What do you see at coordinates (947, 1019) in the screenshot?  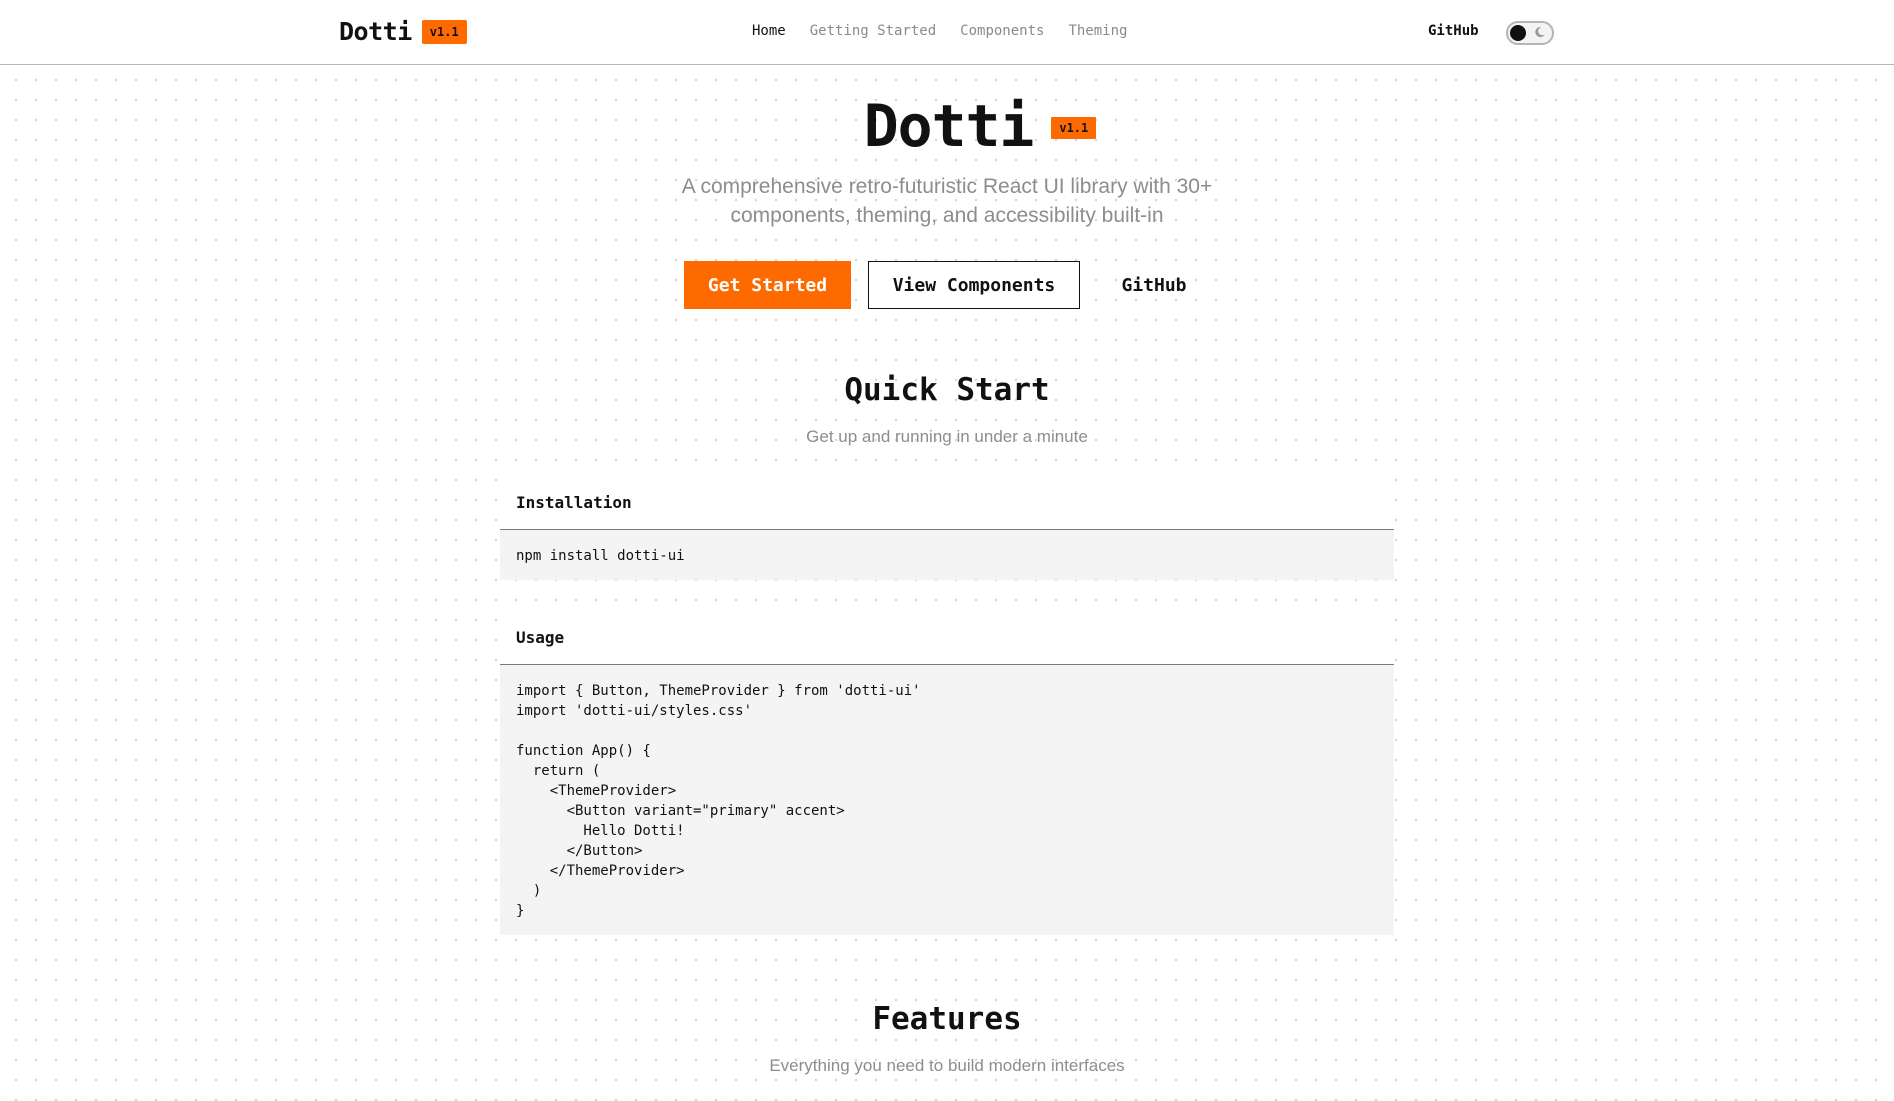 I see `features-title: Features` at bounding box center [947, 1019].